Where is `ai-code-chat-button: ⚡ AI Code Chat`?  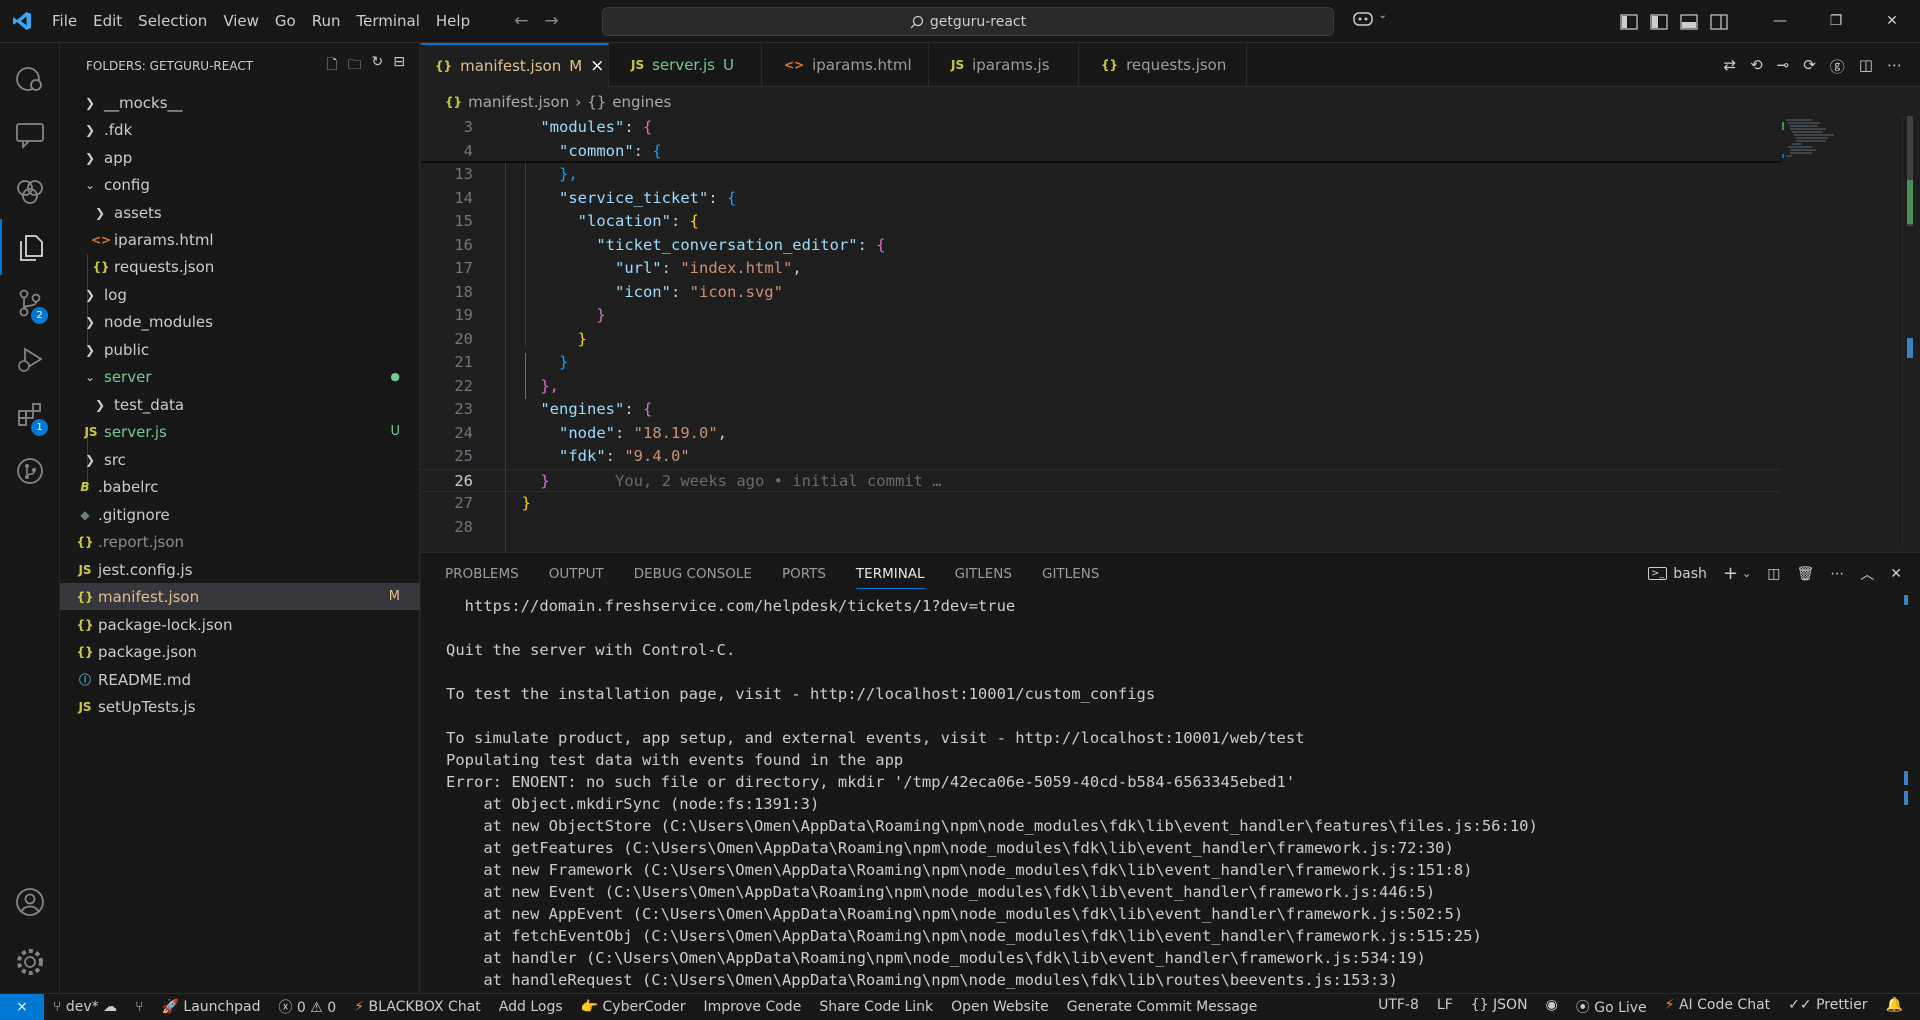
ai-code-chat-button: ⚡ AI Code Chat is located at coordinates (1717, 1007).